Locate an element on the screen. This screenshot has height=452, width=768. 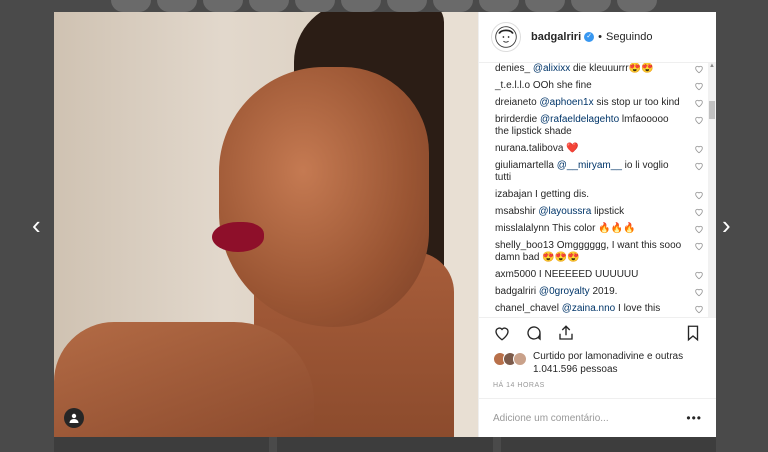
comment-item: badgalriri @0groyalty 2019. is located at coordinates (599, 292).